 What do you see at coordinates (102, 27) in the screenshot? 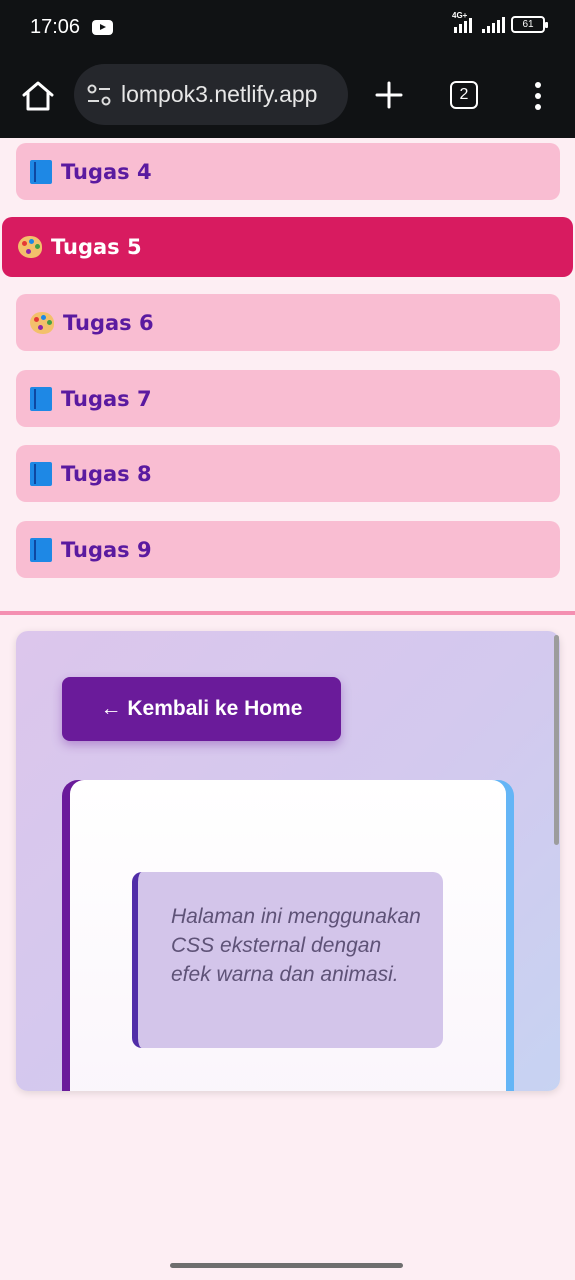
I see `youtube-notification-icon` at bounding box center [102, 27].